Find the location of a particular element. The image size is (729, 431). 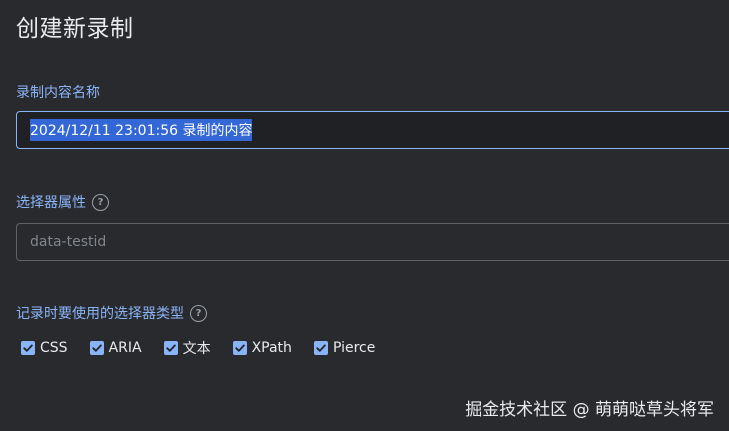

selector-types-label: 记录时要使用的选择器类型 ? is located at coordinates (111, 313).